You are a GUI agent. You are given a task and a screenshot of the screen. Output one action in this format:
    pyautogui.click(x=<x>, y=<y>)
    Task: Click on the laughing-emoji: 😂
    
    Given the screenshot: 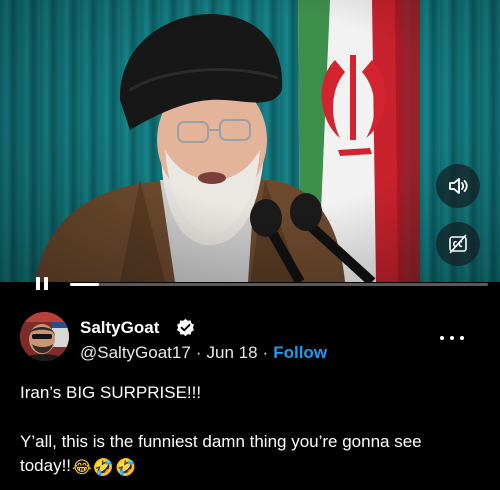 What is the action you would take?
    pyautogui.click(x=82, y=468)
    